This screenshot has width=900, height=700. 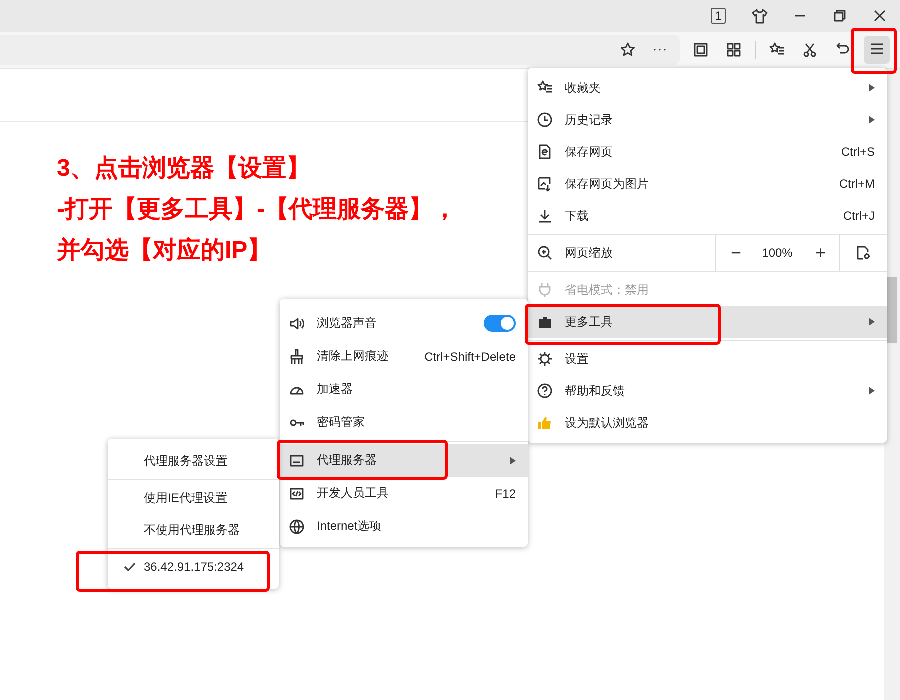 I want to click on close-icon, so click(x=880, y=16).